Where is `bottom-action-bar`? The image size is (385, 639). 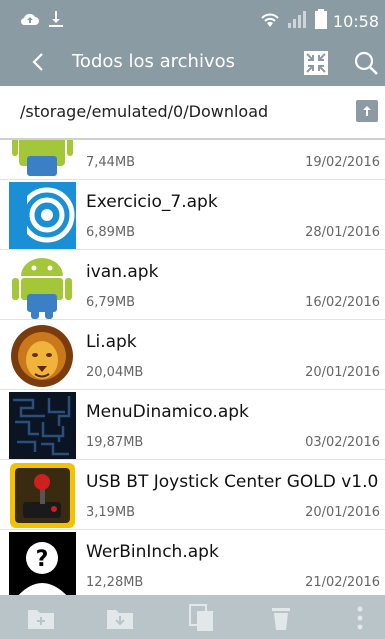 bottom-action-bar is located at coordinates (192, 617).